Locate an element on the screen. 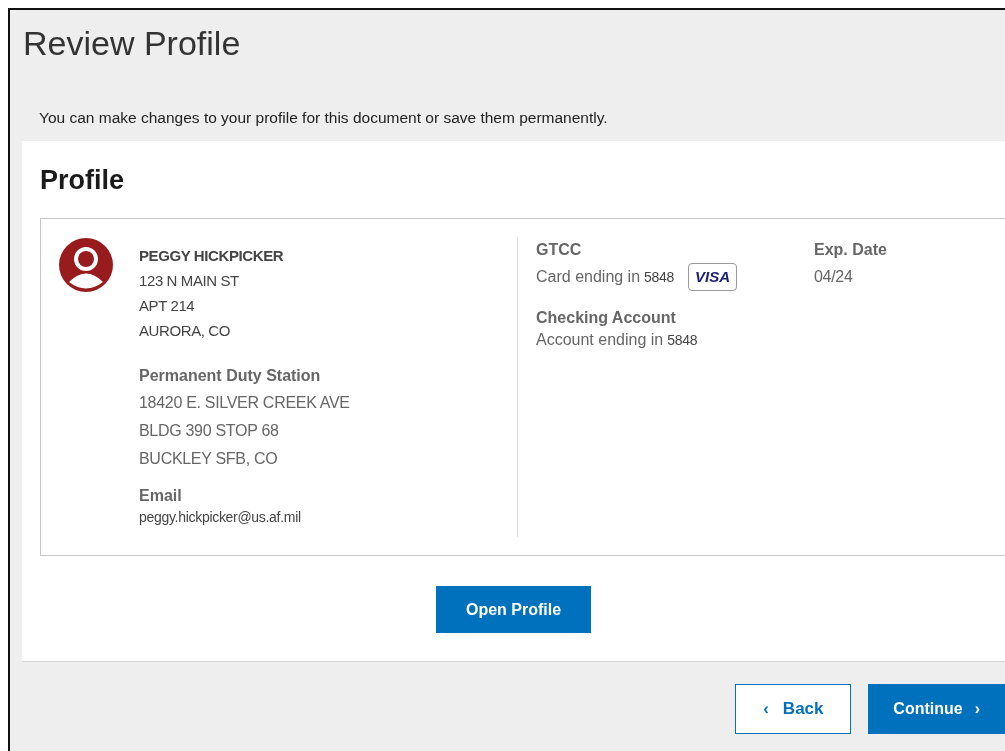 The width and height of the screenshot is (1005, 751). duty-station-label: Permanent Duty Station is located at coordinates (230, 376).